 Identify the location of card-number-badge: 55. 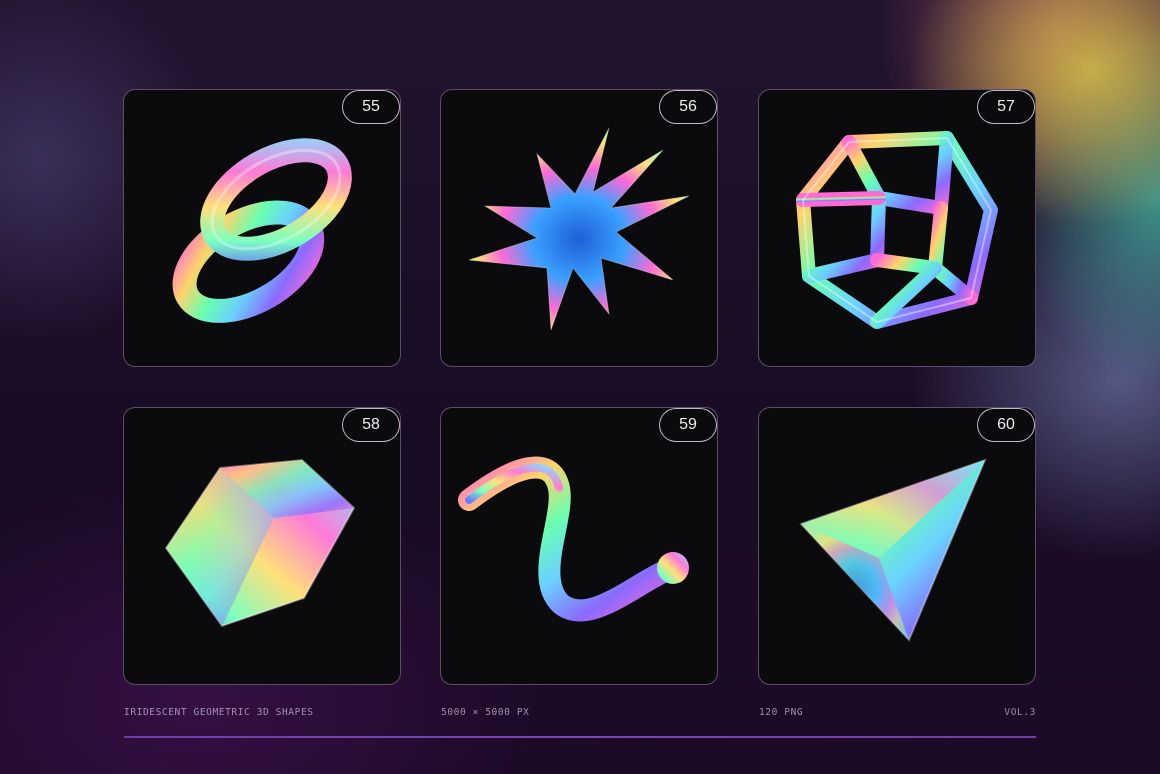
(371, 107).